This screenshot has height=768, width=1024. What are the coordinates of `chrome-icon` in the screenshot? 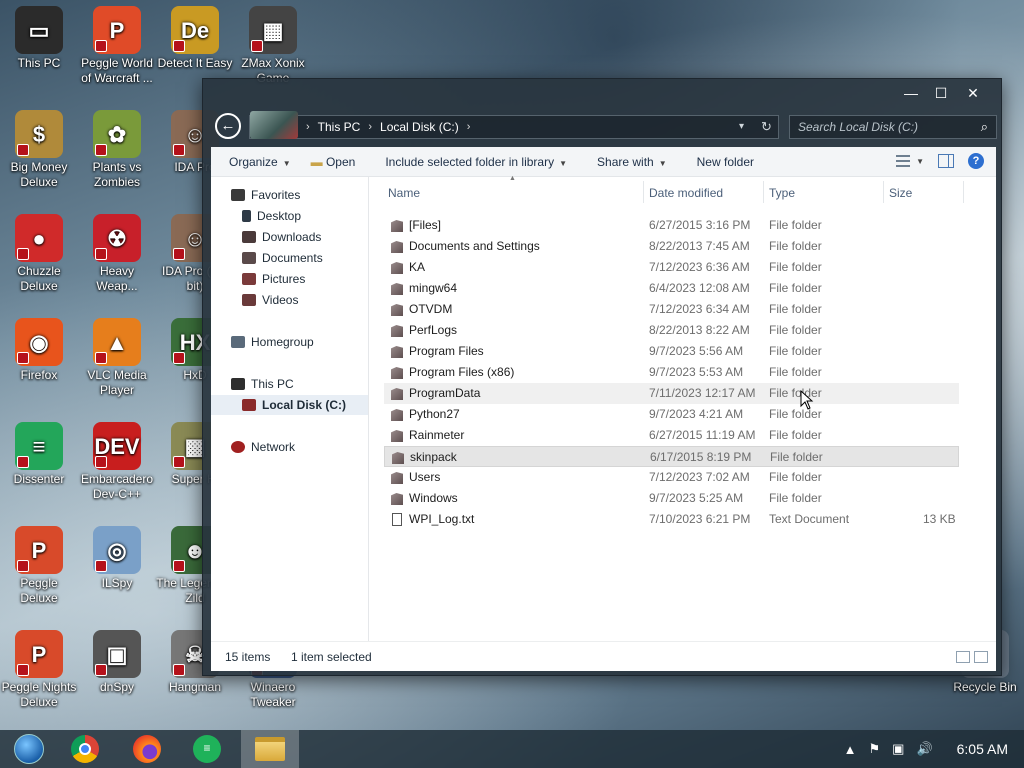 It's located at (85, 749).